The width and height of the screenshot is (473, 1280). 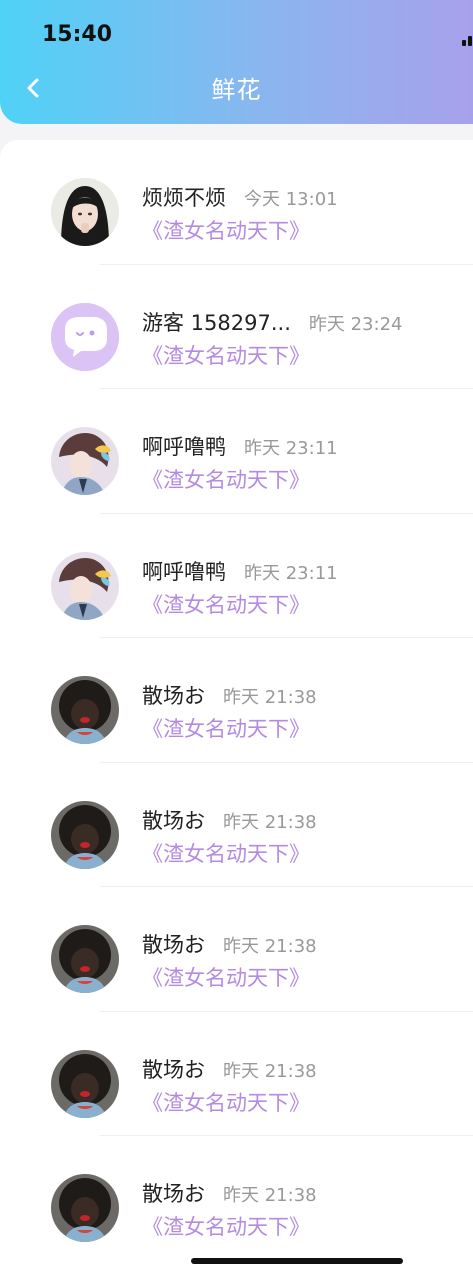 What do you see at coordinates (291, 199) in the screenshot?
I see `timestamp: 今天 13:01` at bounding box center [291, 199].